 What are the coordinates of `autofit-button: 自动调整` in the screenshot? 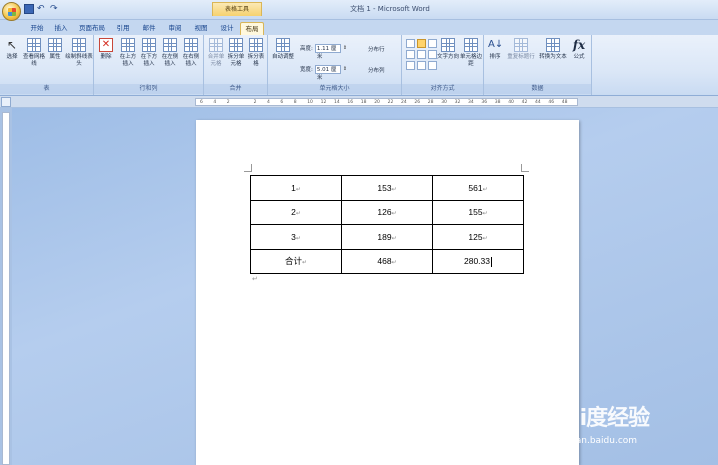 It's located at (283, 49).